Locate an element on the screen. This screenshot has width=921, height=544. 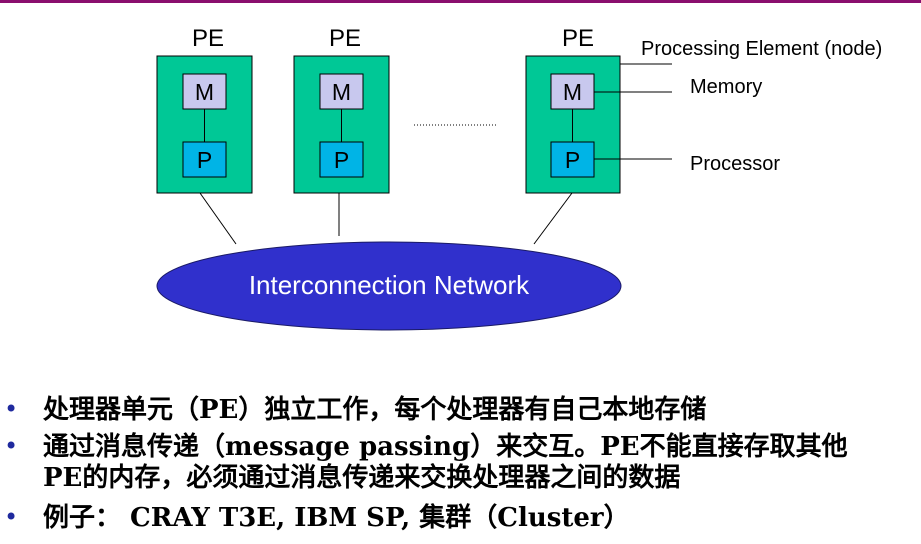
callout-memory-label: Memory is located at coordinates (726, 87).